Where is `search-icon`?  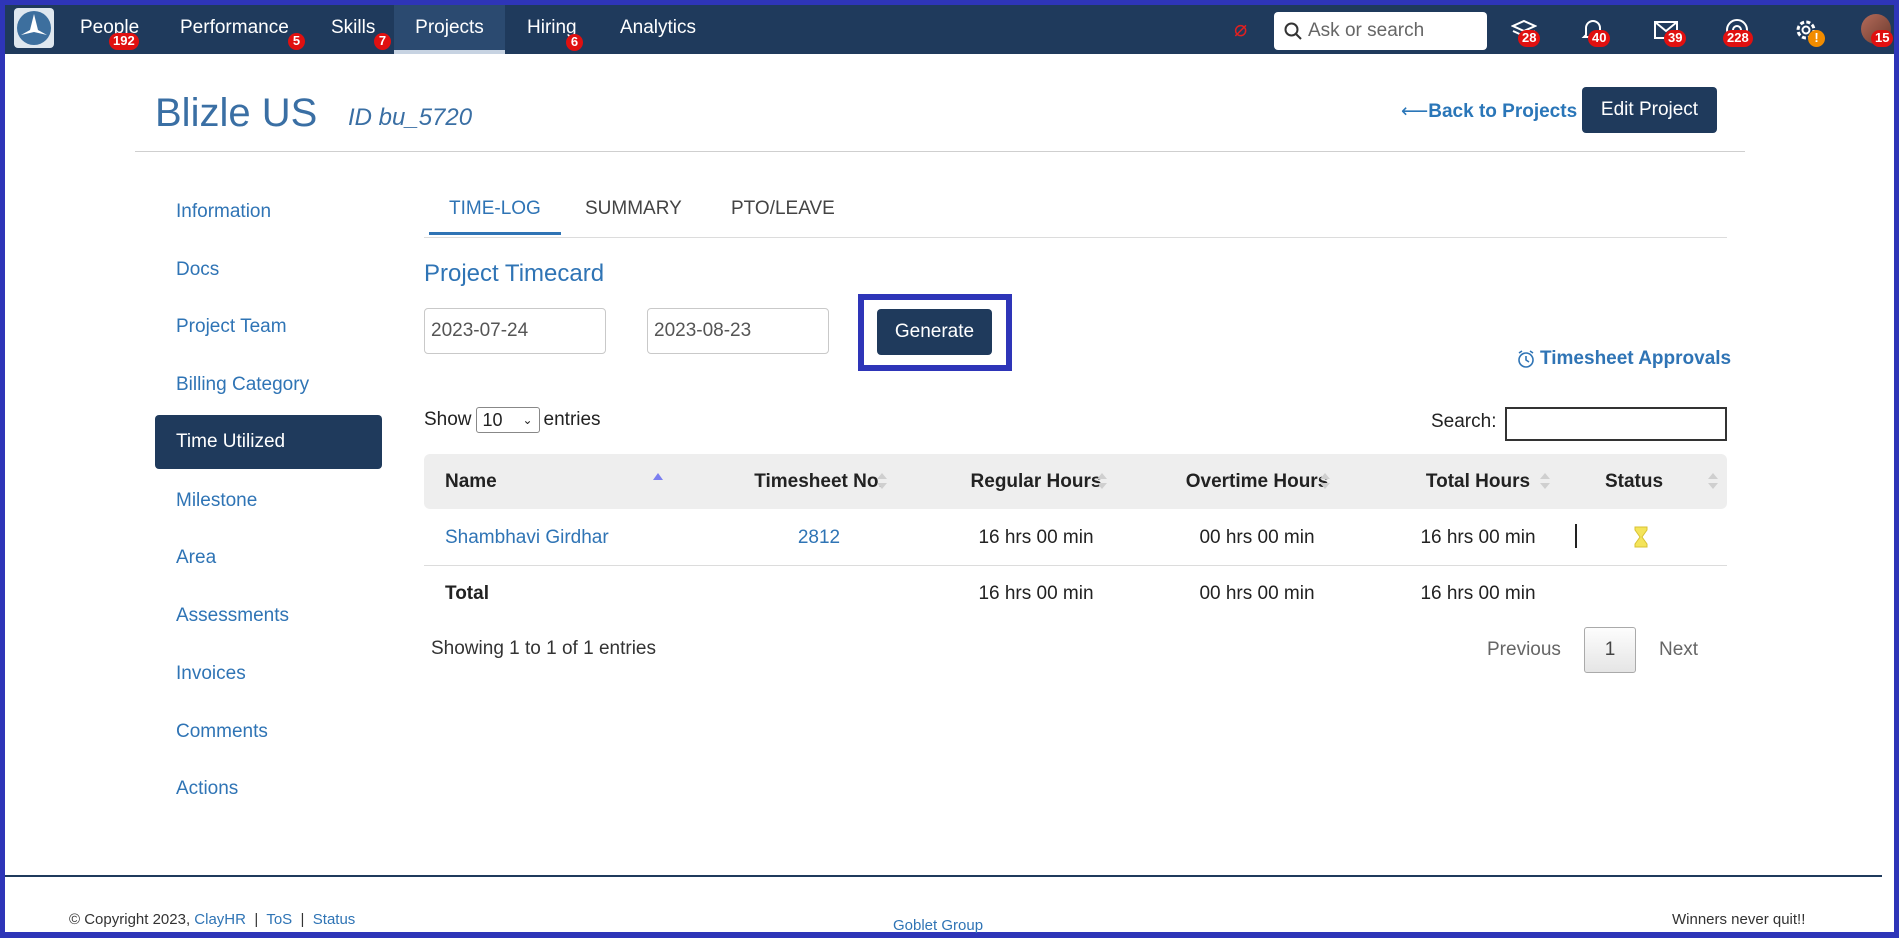
search-icon is located at coordinates (1293, 31).